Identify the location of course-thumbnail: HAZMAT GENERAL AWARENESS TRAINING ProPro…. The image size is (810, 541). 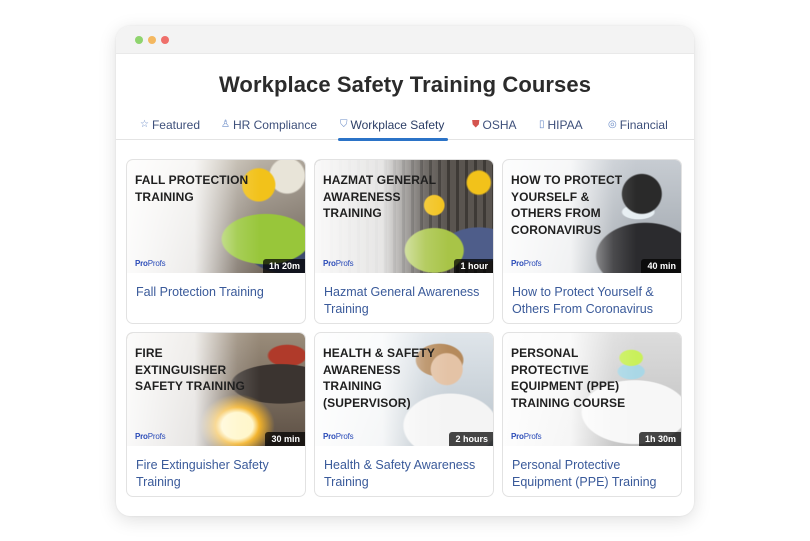
(404, 216).